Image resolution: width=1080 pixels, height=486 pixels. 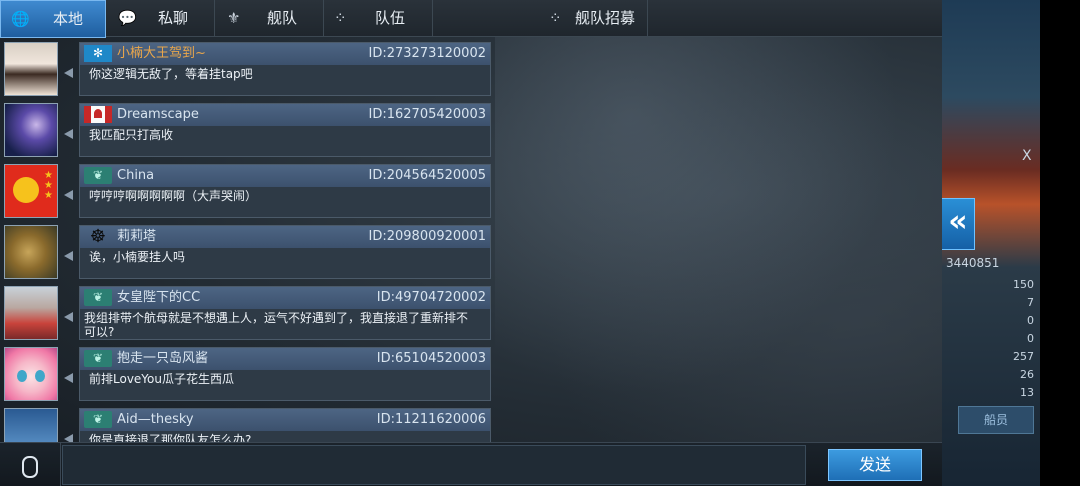 What do you see at coordinates (98, 236) in the screenshot?
I see `ship-wheel-flag-icon: ☸` at bounding box center [98, 236].